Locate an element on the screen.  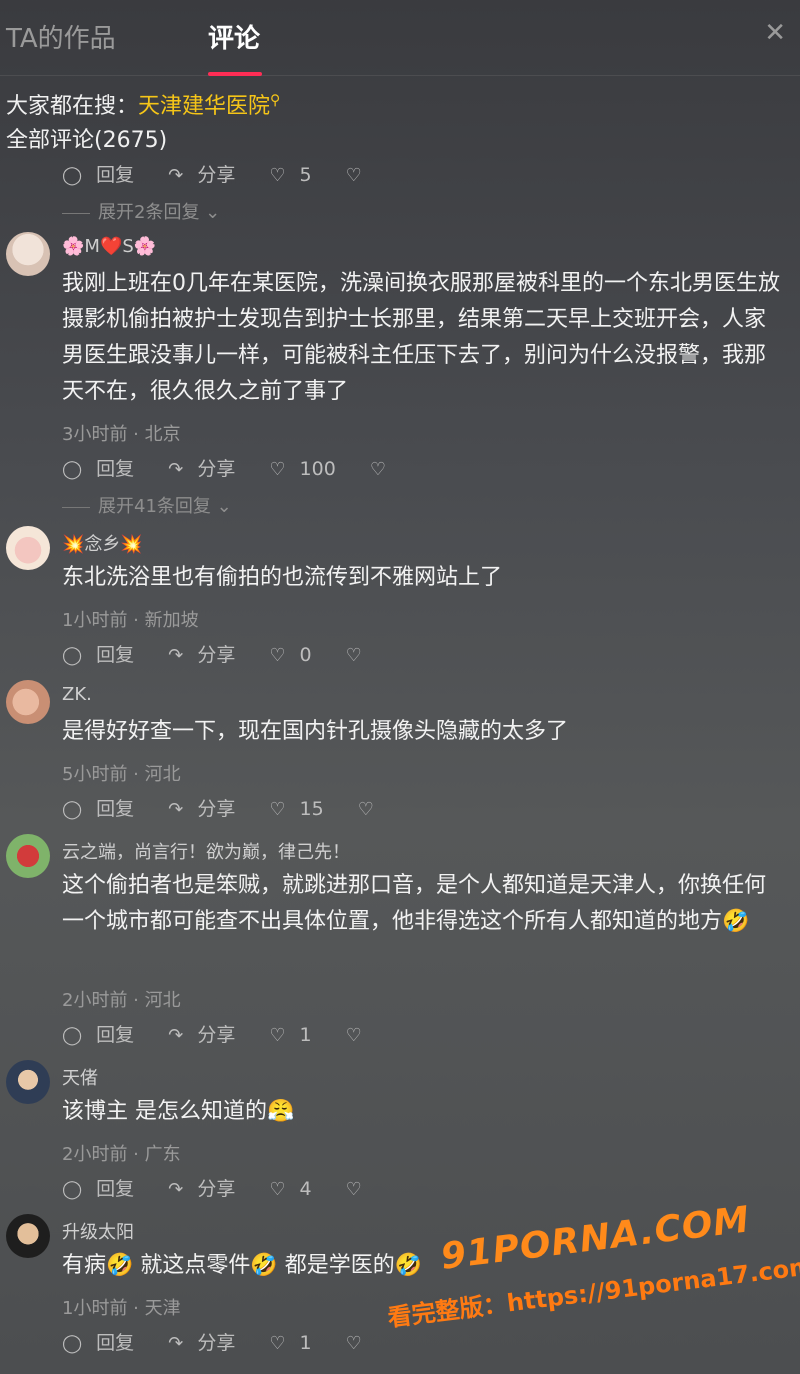
comment-actions: ◯ 回复 ↷ 分享 ♡ 15 ♡ is located at coordinates (232, 807).